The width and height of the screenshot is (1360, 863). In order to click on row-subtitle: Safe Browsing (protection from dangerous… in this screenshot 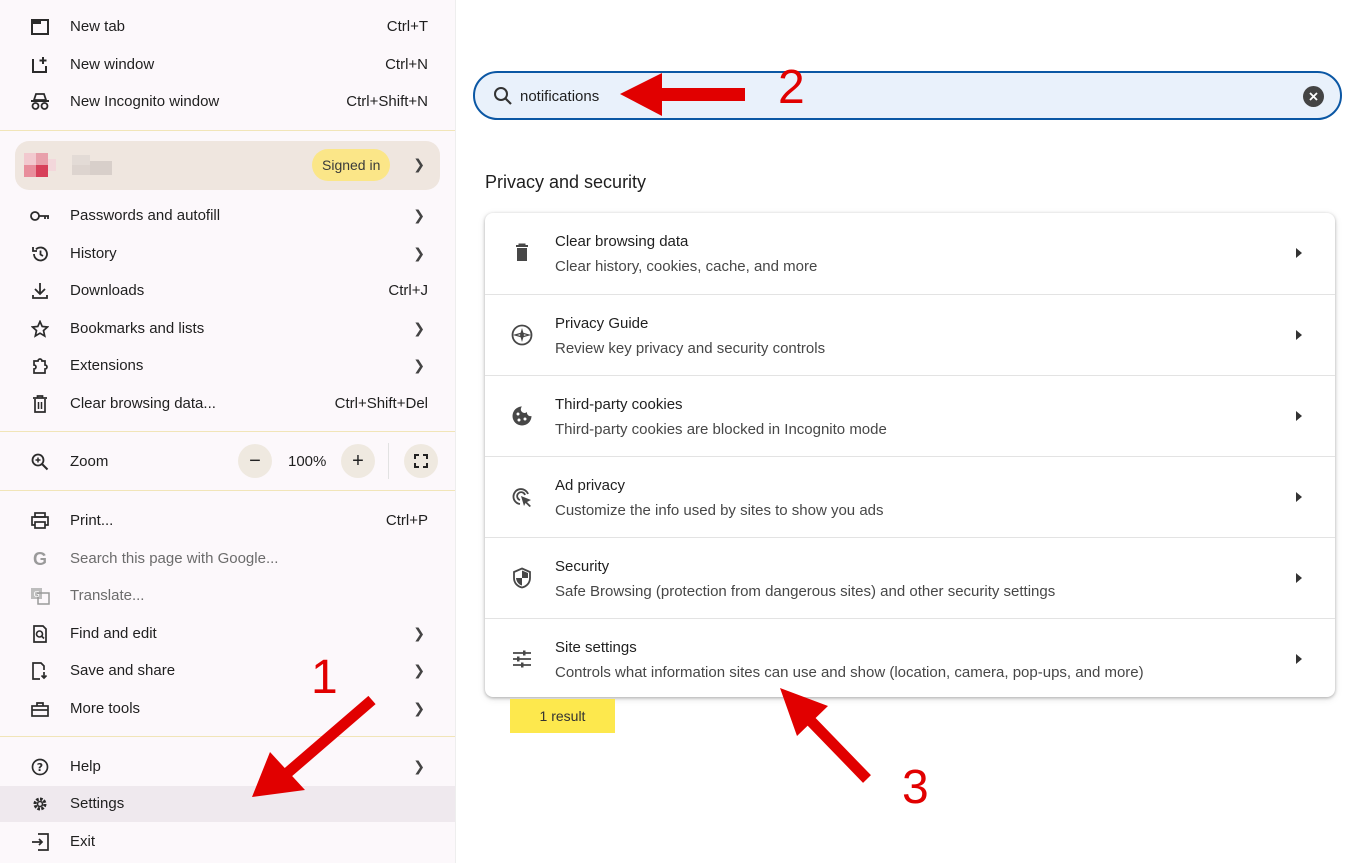, I will do `click(805, 591)`.